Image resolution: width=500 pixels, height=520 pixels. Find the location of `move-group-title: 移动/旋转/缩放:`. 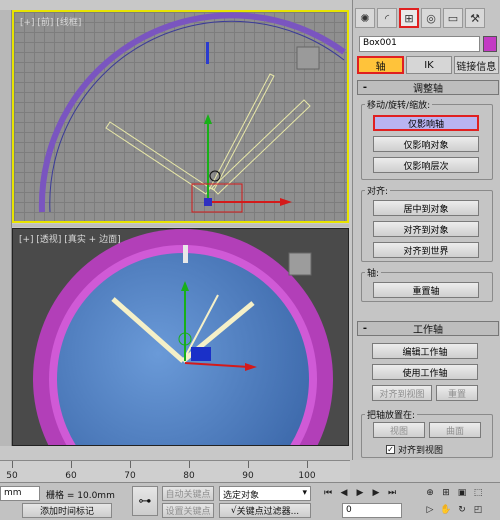

move-group-title: 移动/旋转/缩放: is located at coordinates (399, 104).